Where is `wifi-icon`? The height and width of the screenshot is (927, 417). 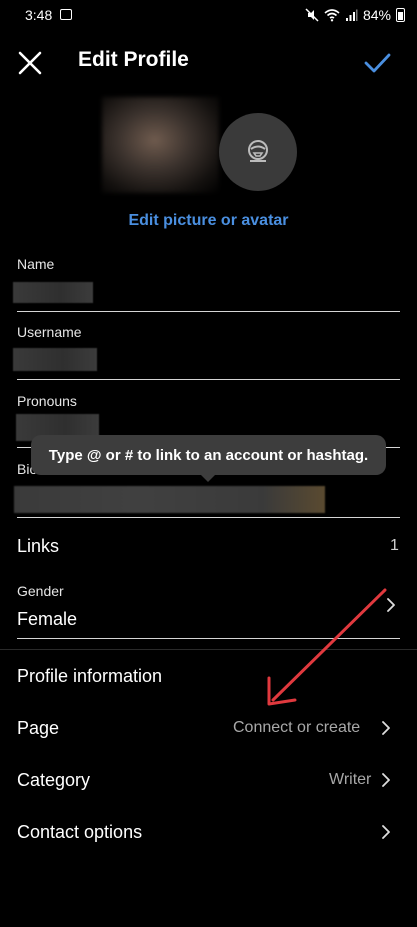 wifi-icon is located at coordinates (332, 15).